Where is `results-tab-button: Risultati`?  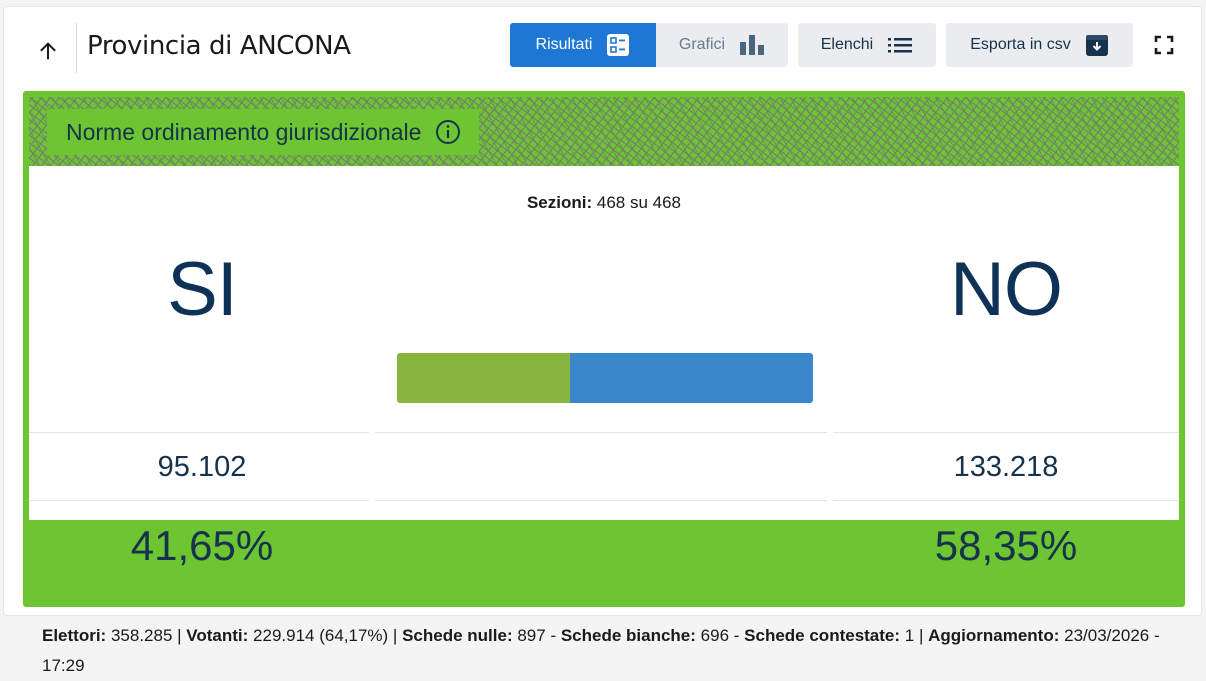
results-tab-button: Risultati is located at coordinates (583, 45).